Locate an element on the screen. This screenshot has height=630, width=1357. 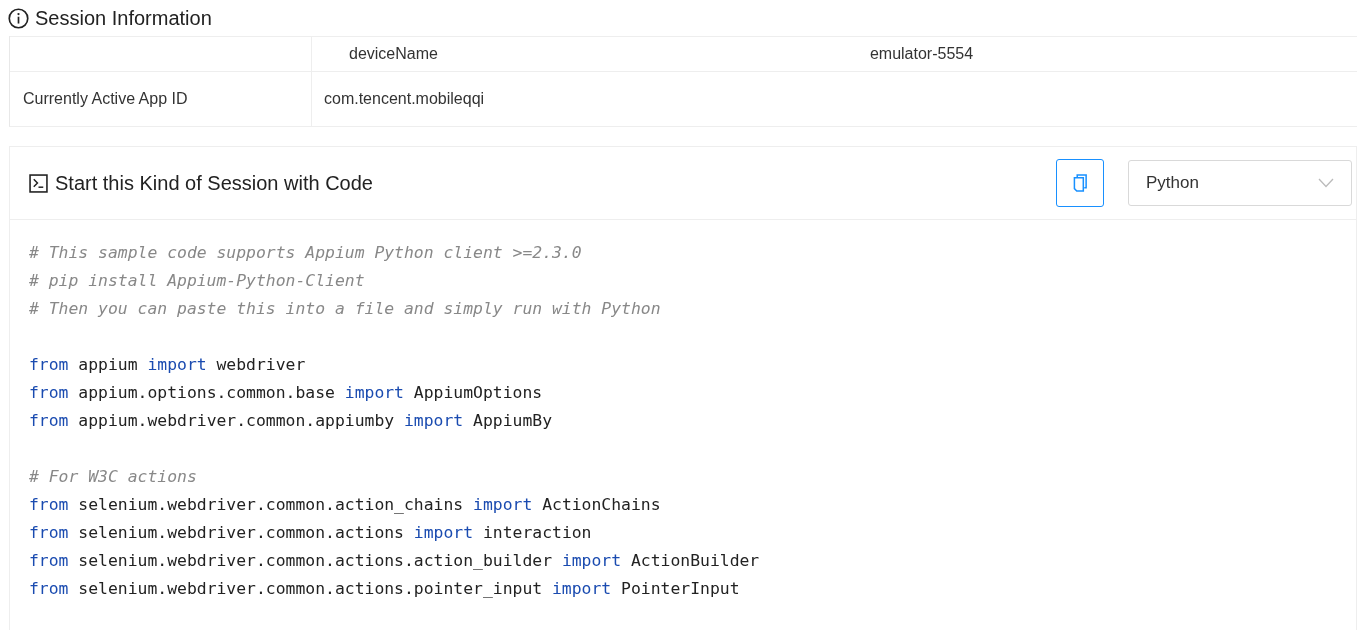
info-icon is located at coordinates (18, 18).